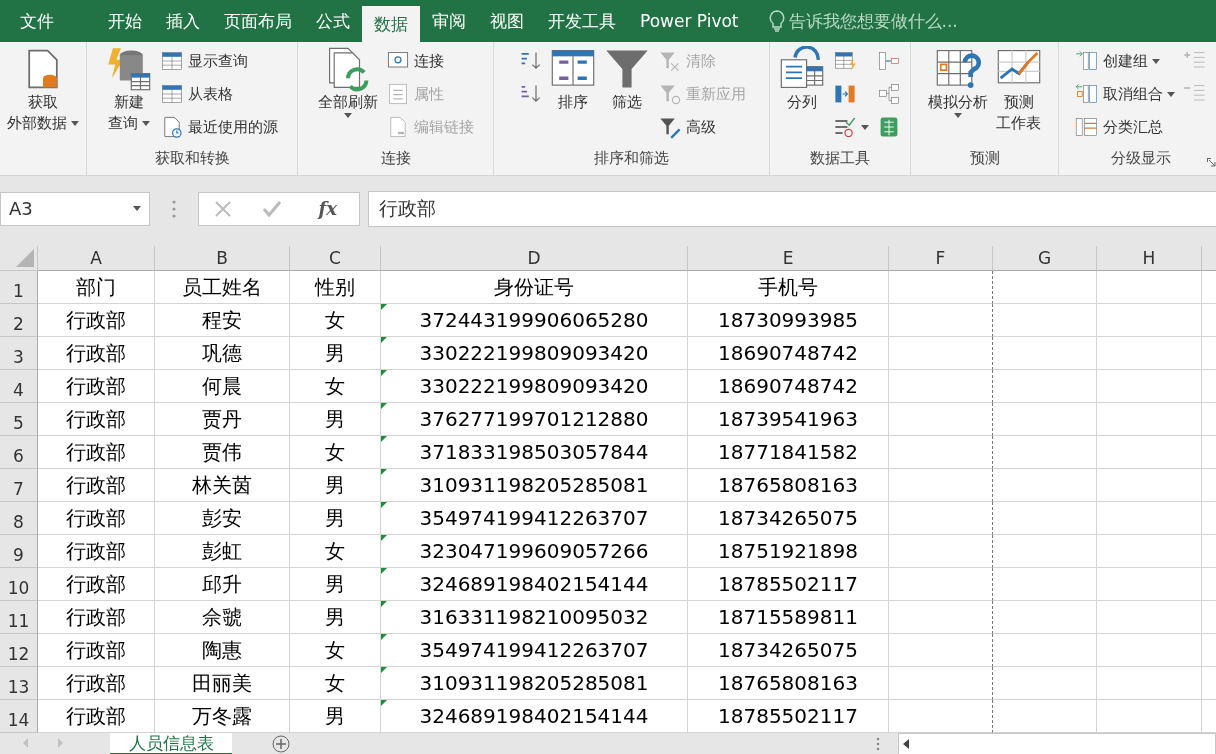  What do you see at coordinates (802, 97) in the screenshot?
I see `ribbon-button: 分列` at bounding box center [802, 97].